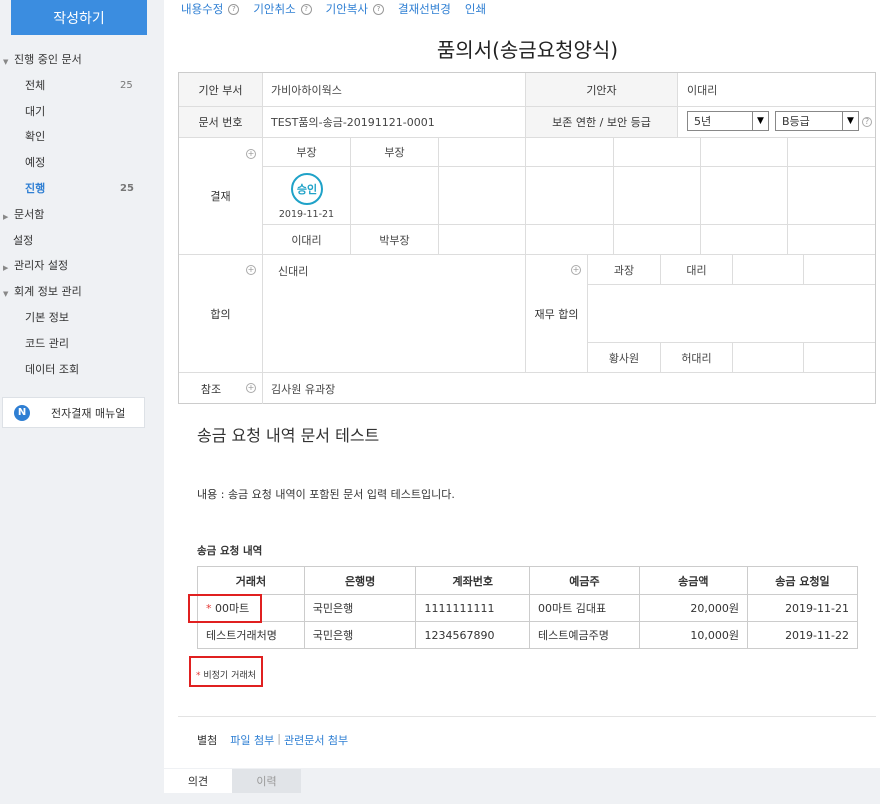  Describe the element at coordinates (251, 388) in the screenshot. I see `add-reference-icon: +` at that location.